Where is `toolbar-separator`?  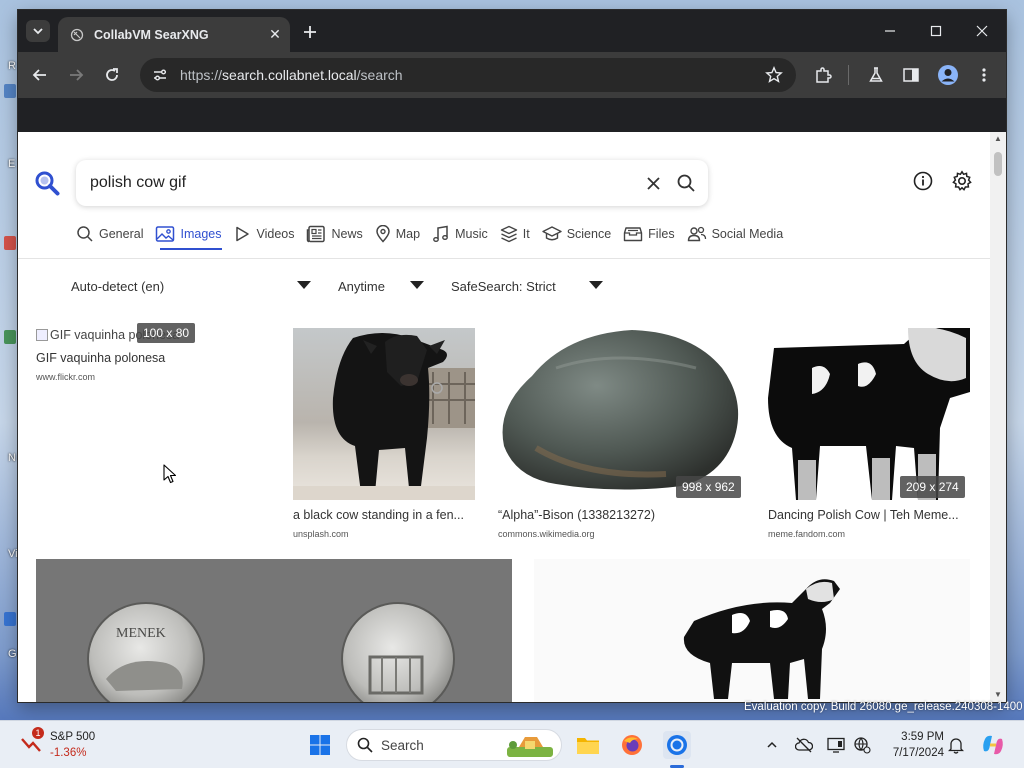 toolbar-separator is located at coordinates (848, 75).